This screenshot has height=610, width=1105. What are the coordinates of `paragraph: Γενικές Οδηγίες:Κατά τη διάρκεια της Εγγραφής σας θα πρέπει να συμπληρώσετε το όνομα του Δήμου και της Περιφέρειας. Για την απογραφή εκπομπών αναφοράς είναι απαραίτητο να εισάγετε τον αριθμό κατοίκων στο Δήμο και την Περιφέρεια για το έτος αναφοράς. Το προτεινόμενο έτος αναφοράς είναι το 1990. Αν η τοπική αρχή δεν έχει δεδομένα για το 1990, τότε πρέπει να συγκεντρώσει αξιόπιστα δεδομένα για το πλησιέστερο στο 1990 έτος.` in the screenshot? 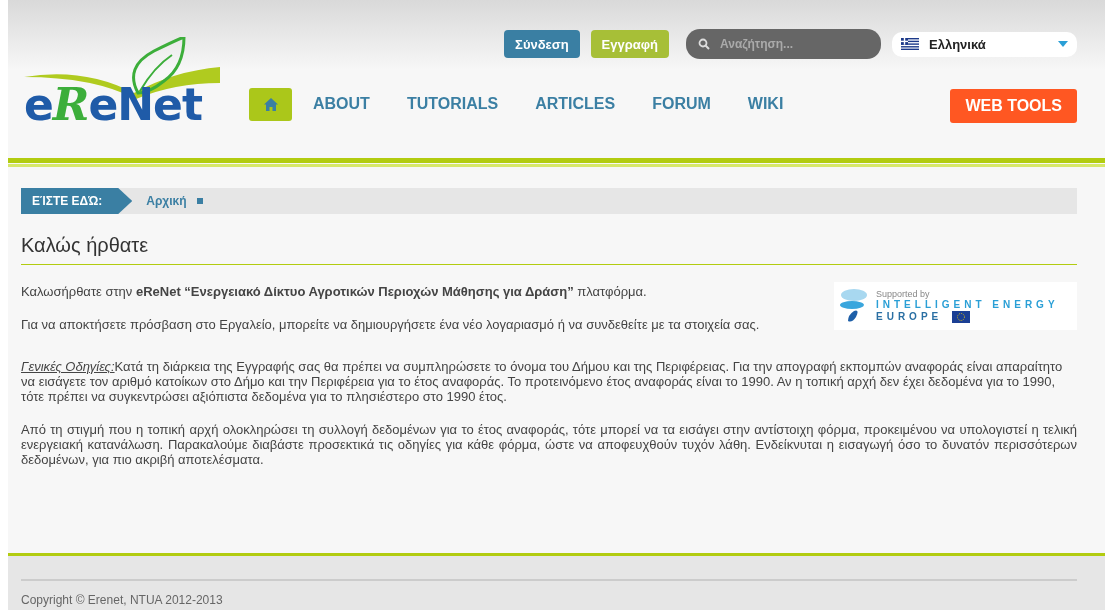 It's located at (542, 381).